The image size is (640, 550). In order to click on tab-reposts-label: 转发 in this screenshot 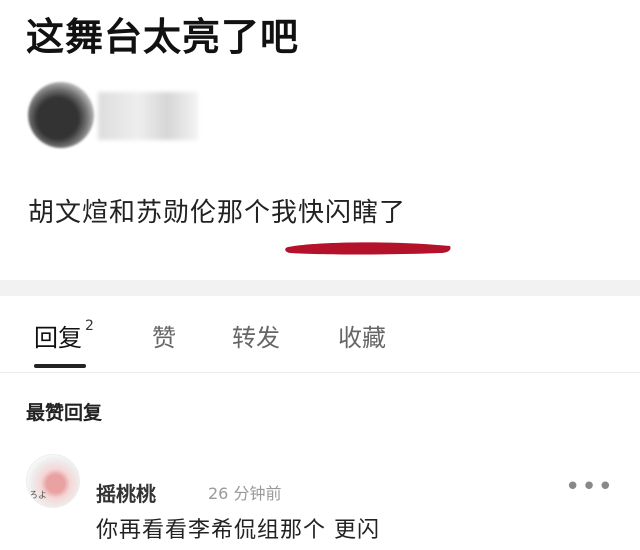, I will do `click(256, 338)`.